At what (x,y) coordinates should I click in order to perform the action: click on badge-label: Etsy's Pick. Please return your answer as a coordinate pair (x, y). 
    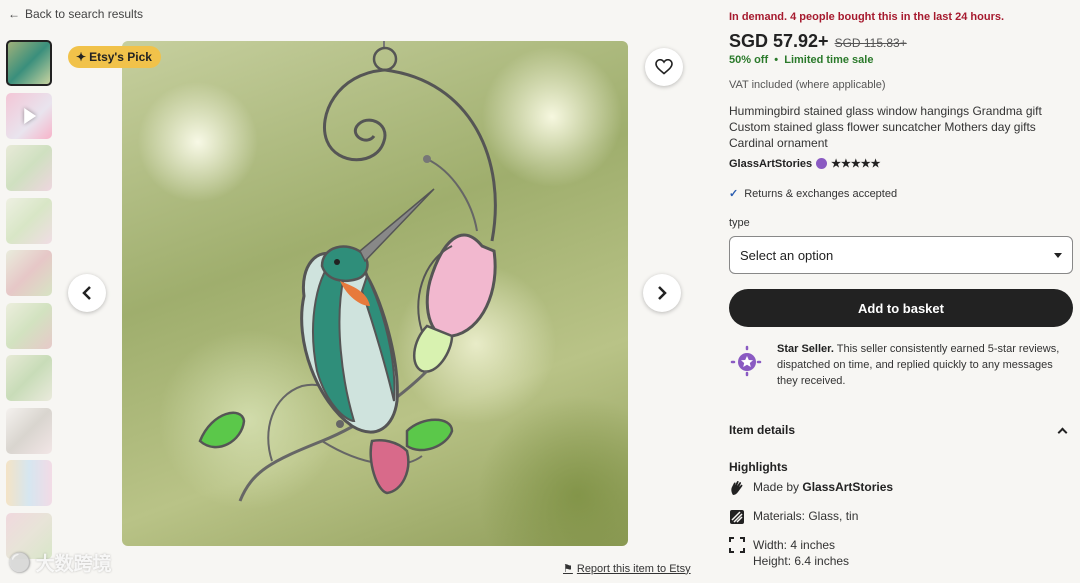
    Looking at the image, I should click on (120, 57).